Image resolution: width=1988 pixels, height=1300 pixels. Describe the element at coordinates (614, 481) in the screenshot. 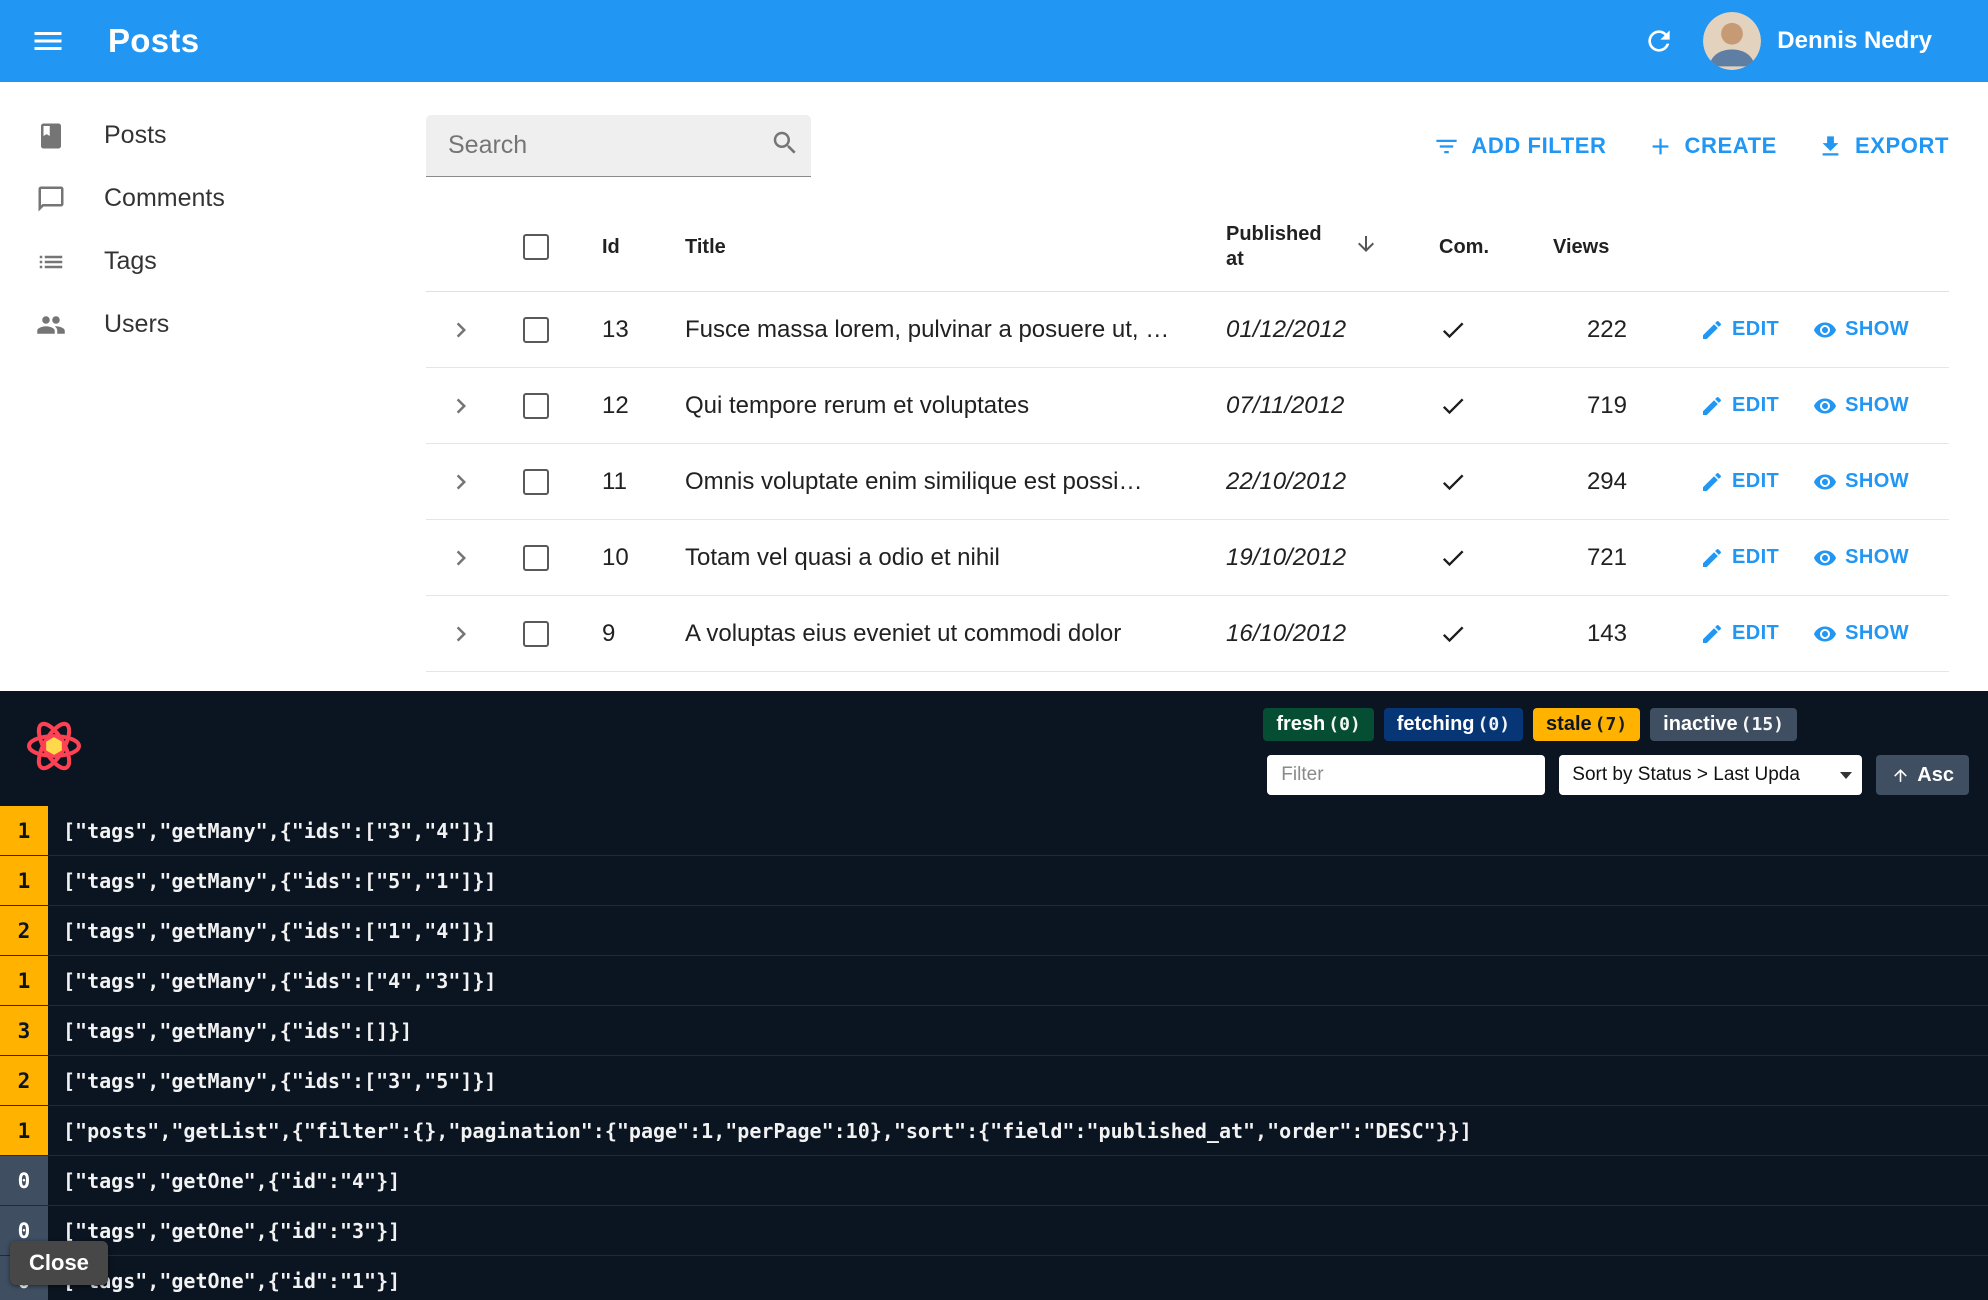

I see `cell-id: 11` at that location.